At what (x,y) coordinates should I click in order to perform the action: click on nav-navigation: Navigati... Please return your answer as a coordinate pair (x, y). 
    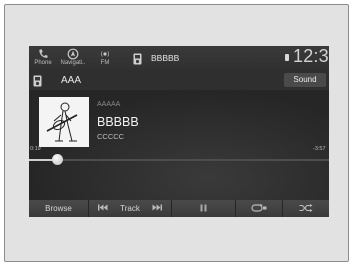
    Looking at the image, I should click on (73, 57).